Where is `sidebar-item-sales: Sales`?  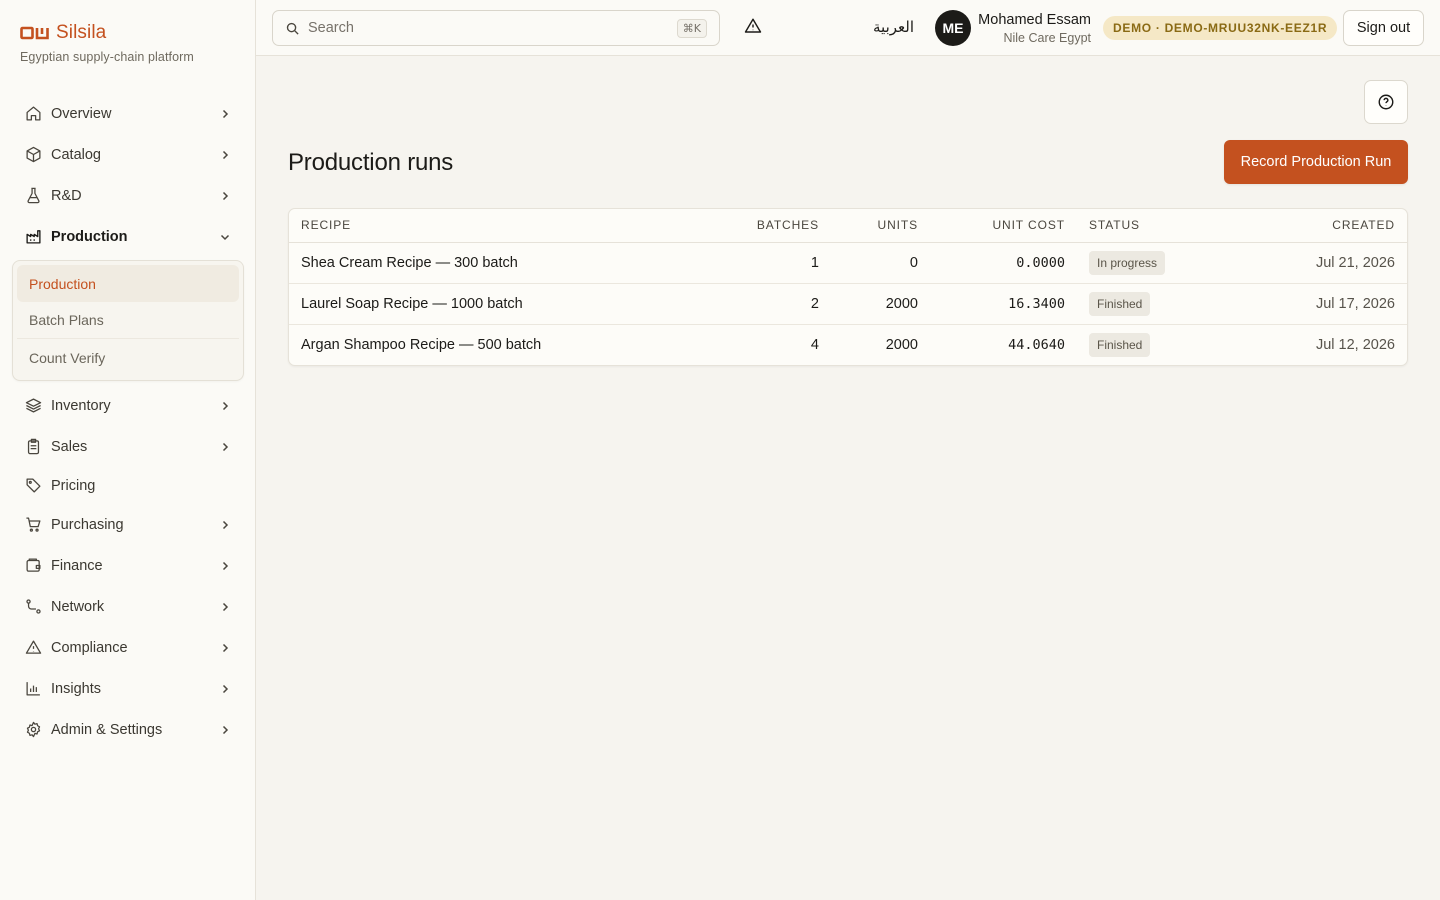 sidebar-item-sales: Sales is located at coordinates (128, 446).